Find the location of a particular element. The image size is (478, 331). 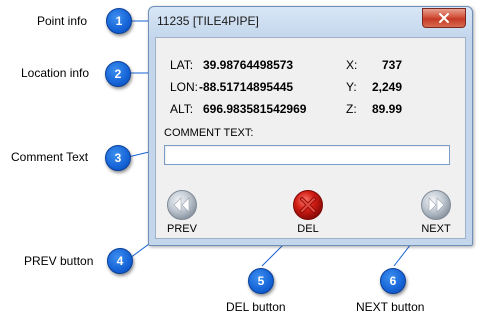

delete-x-icon is located at coordinates (308, 205).